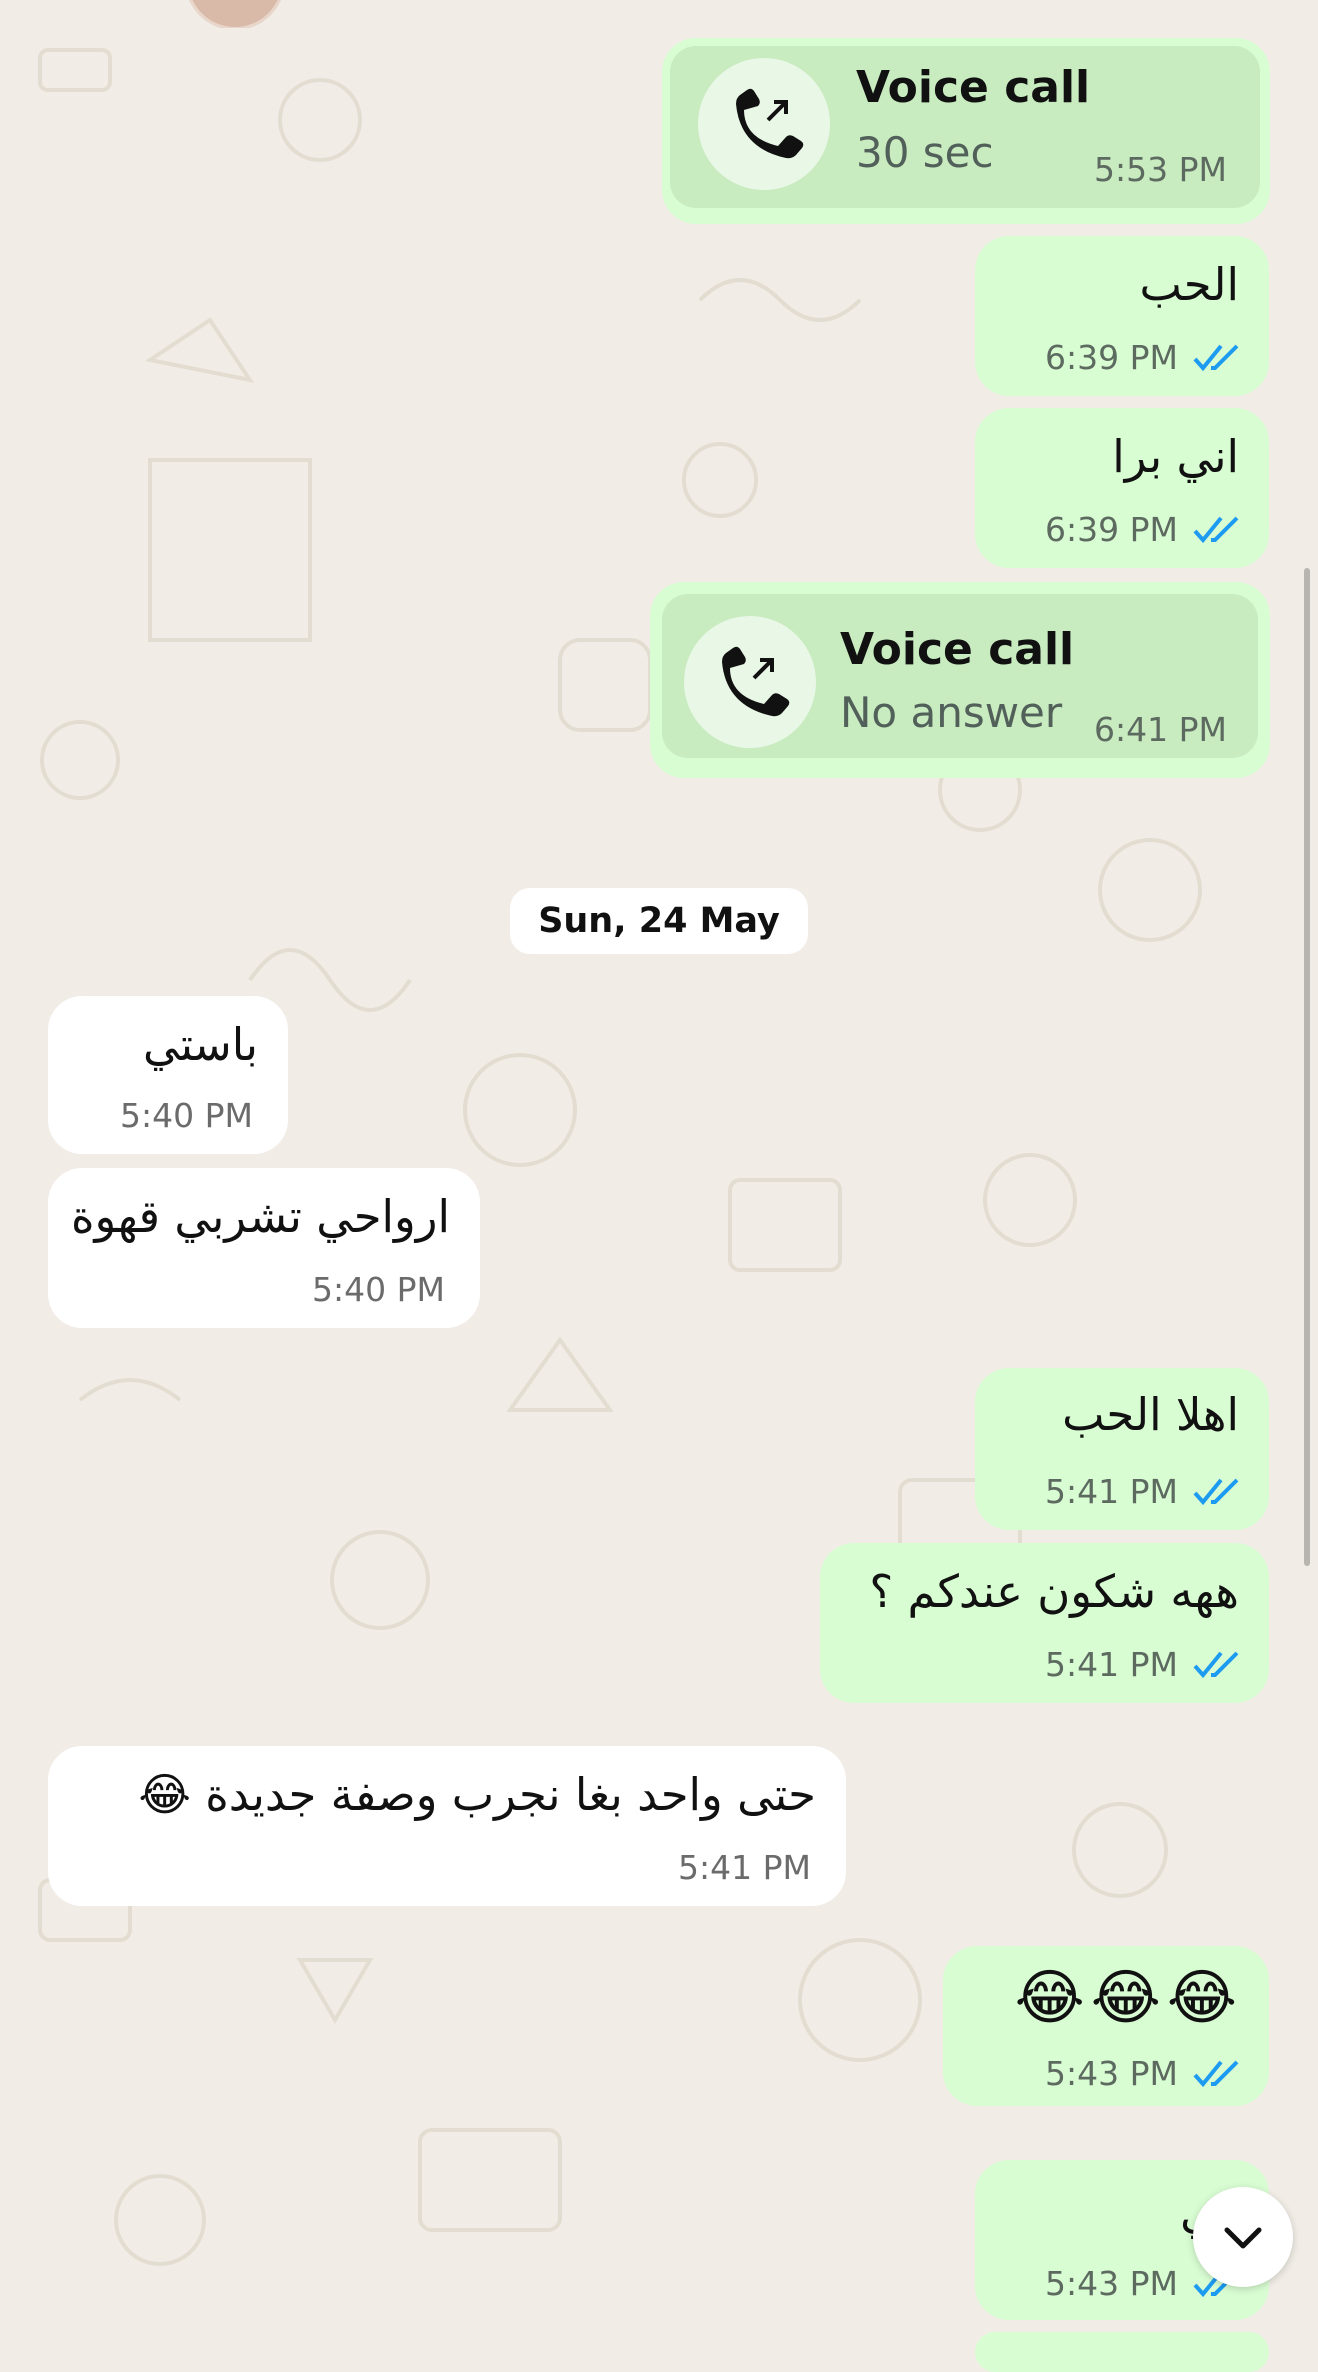  I want to click on incoming-message: ارواحي تشربي قهوة 5:40 PM, so click(264, 1248).